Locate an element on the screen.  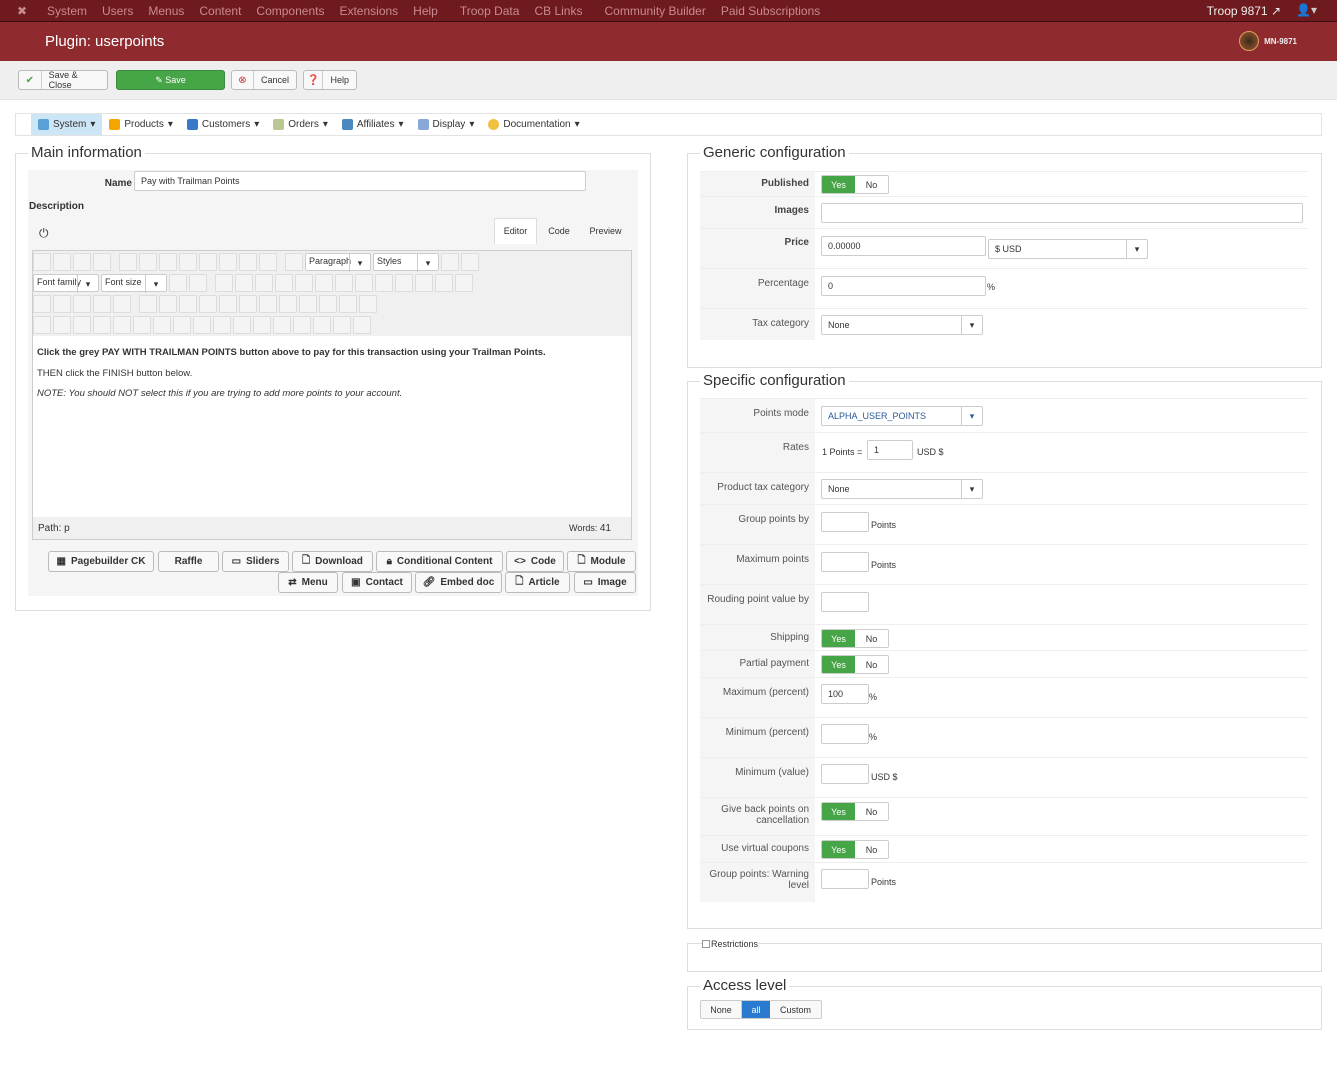
virtual-coupons-toggle: Yes No is located at coordinates (855, 849).